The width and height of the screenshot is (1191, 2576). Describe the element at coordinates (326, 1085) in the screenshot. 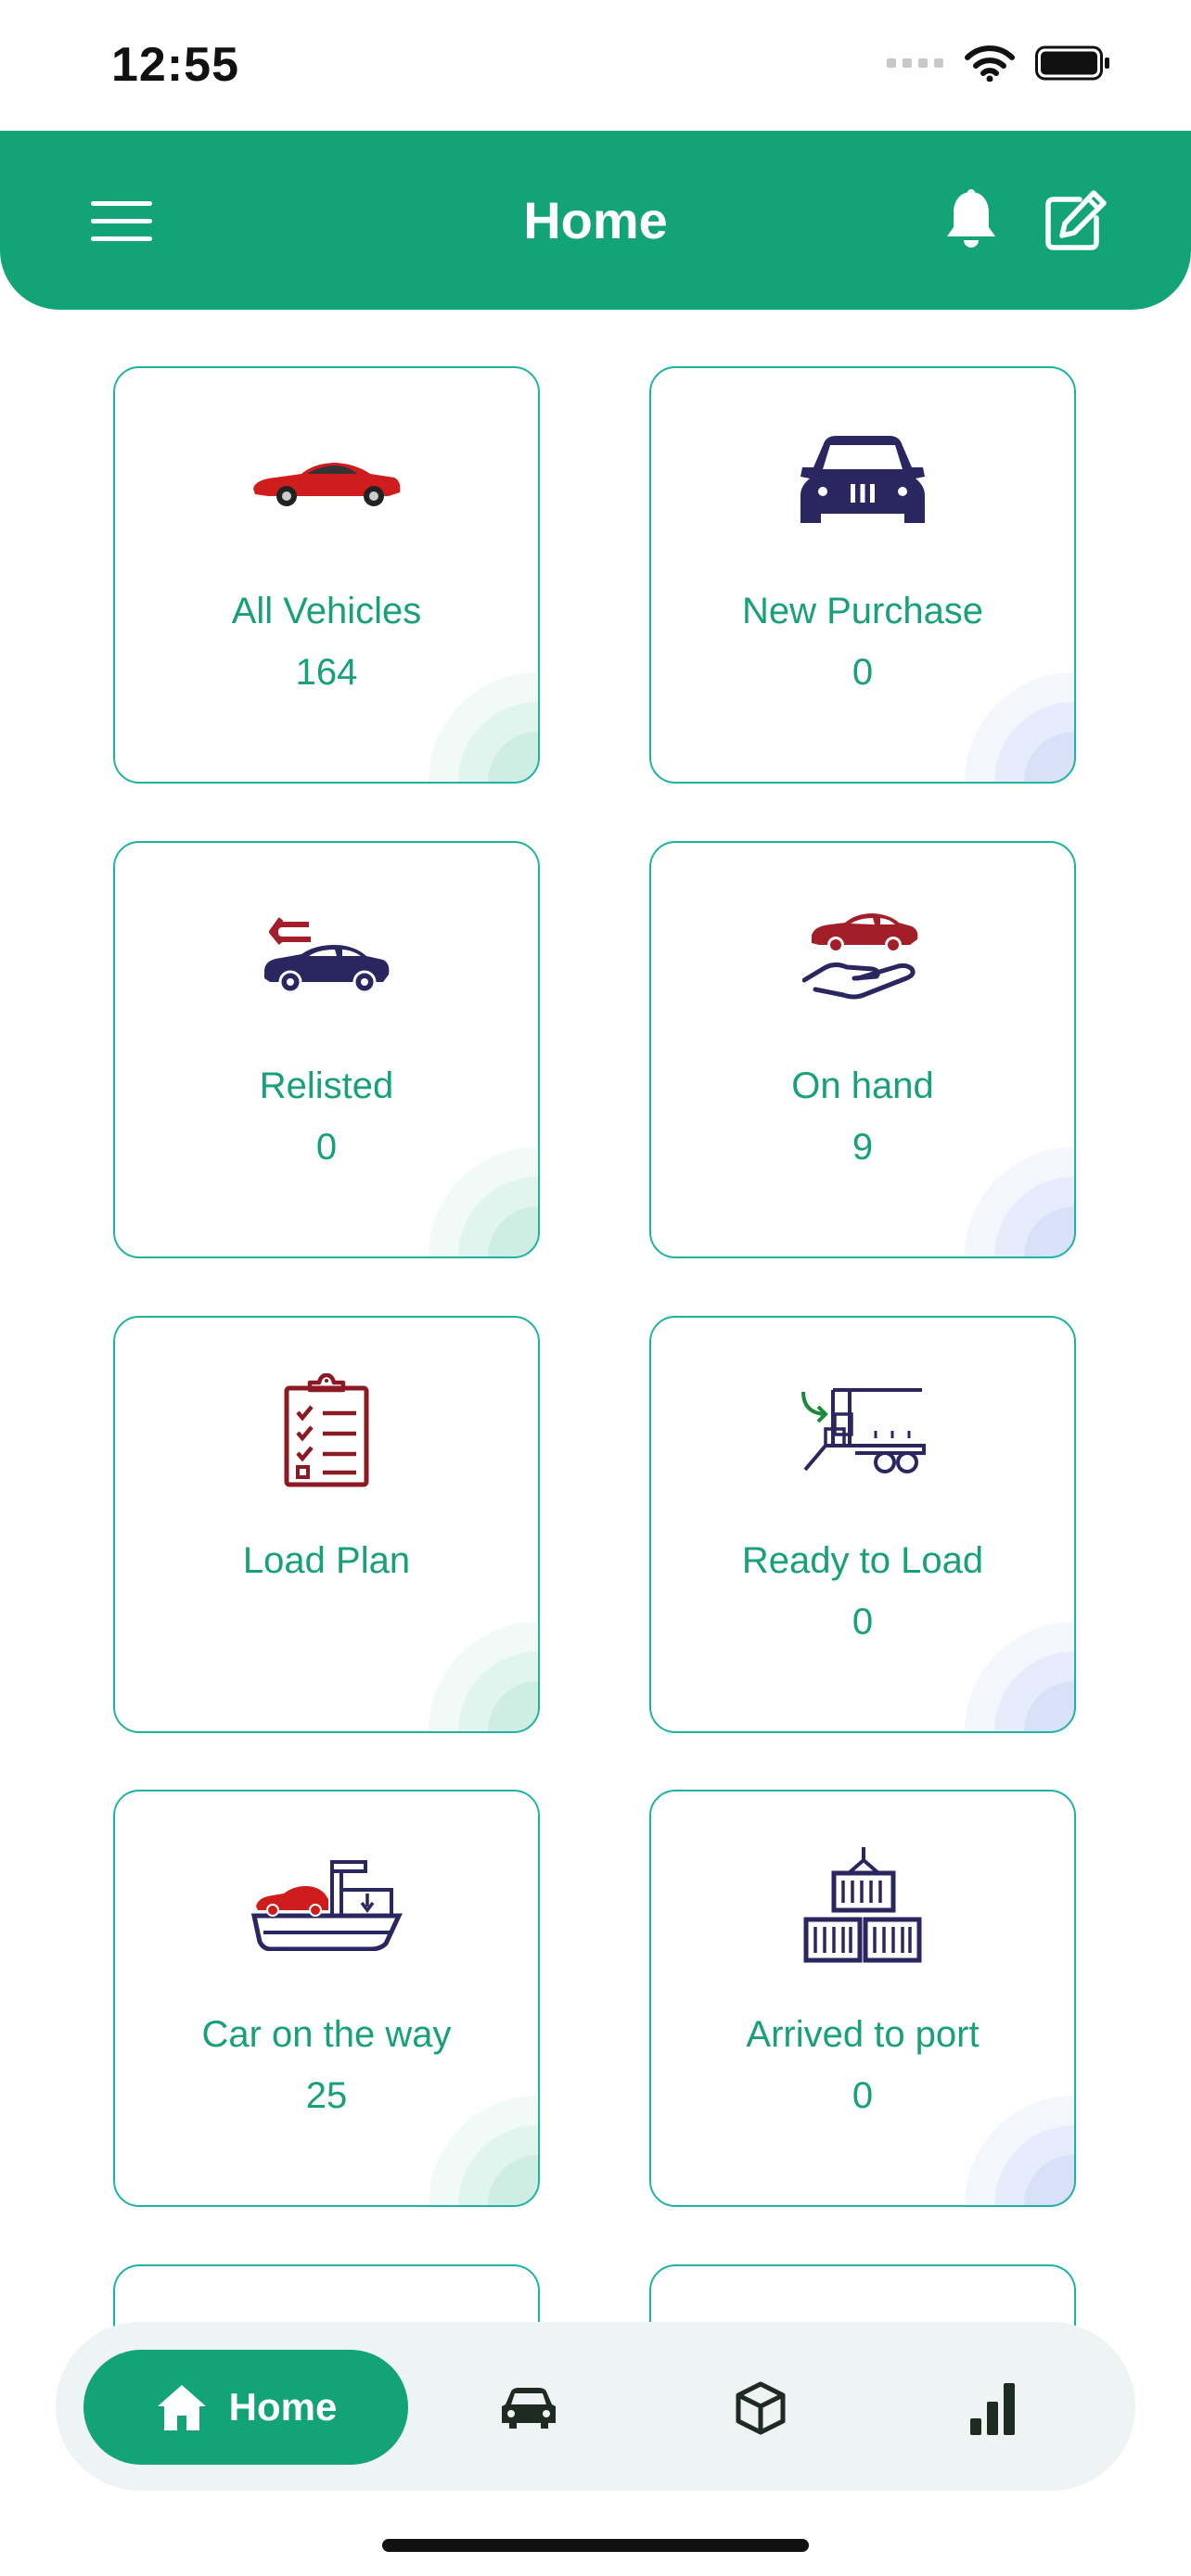

I see `card-label: Relisted` at that location.